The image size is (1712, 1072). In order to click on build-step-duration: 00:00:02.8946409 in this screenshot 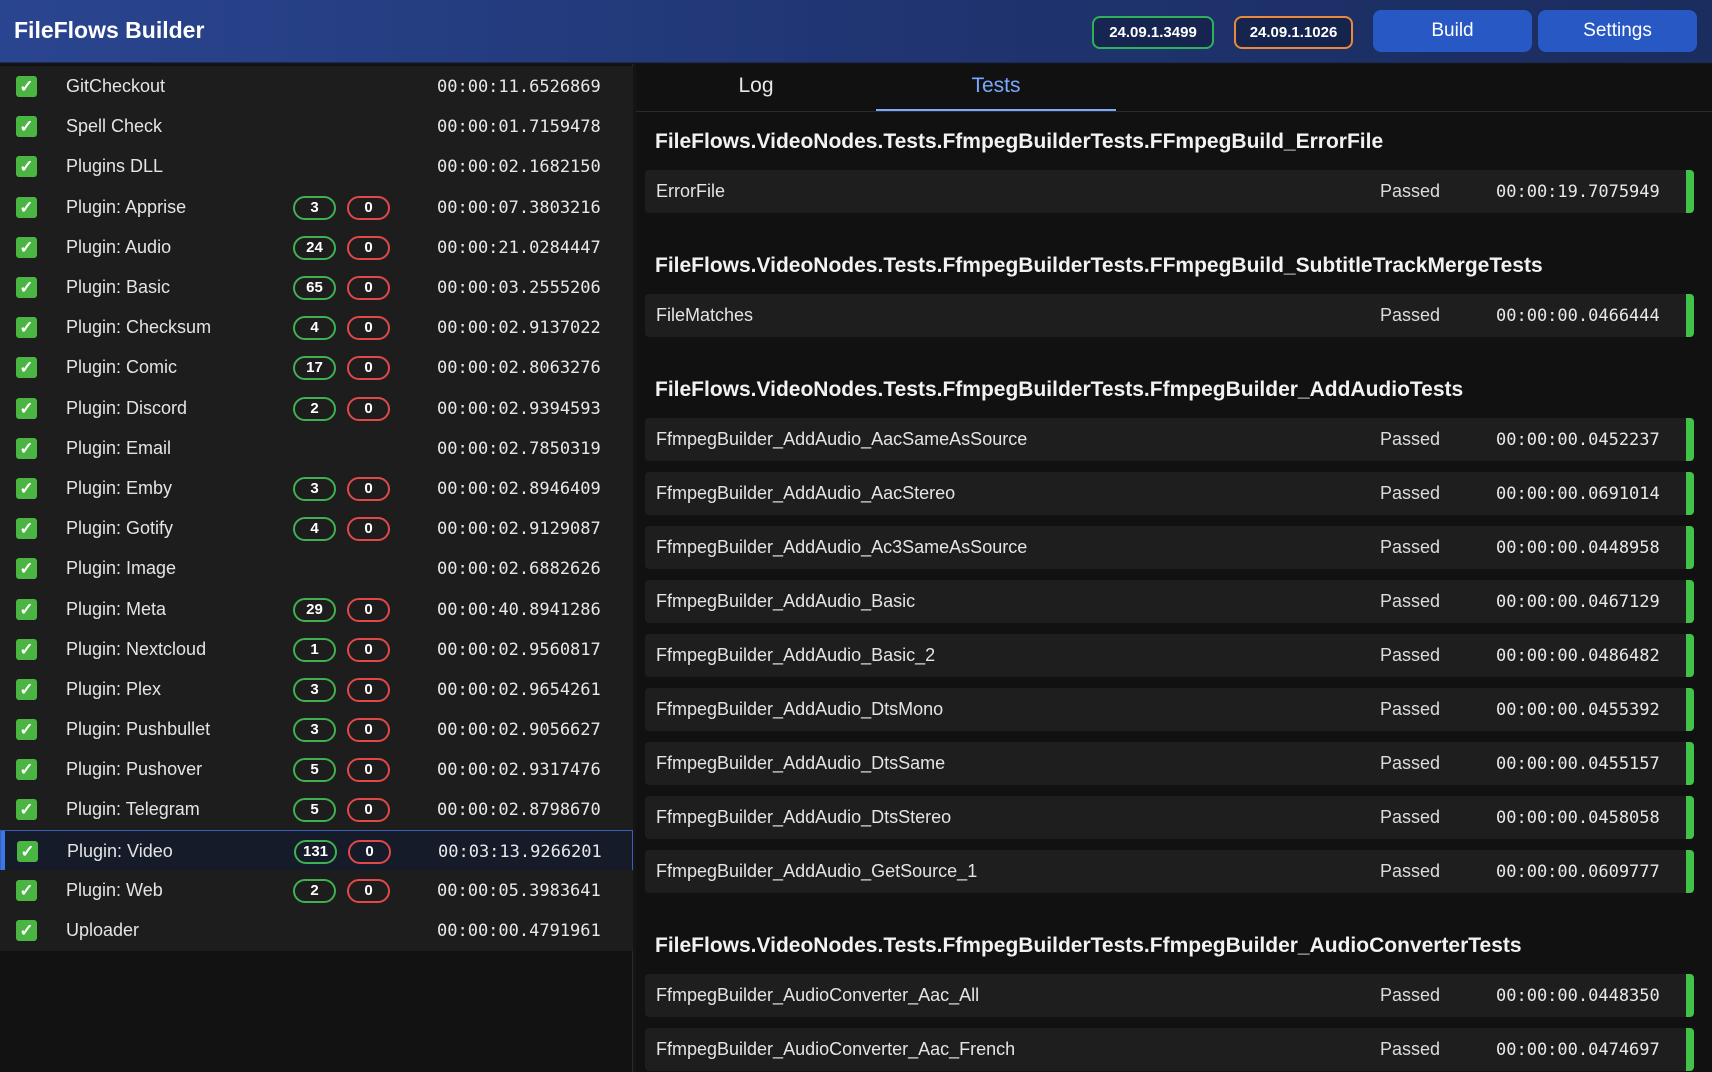, I will do `click(519, 489)`.